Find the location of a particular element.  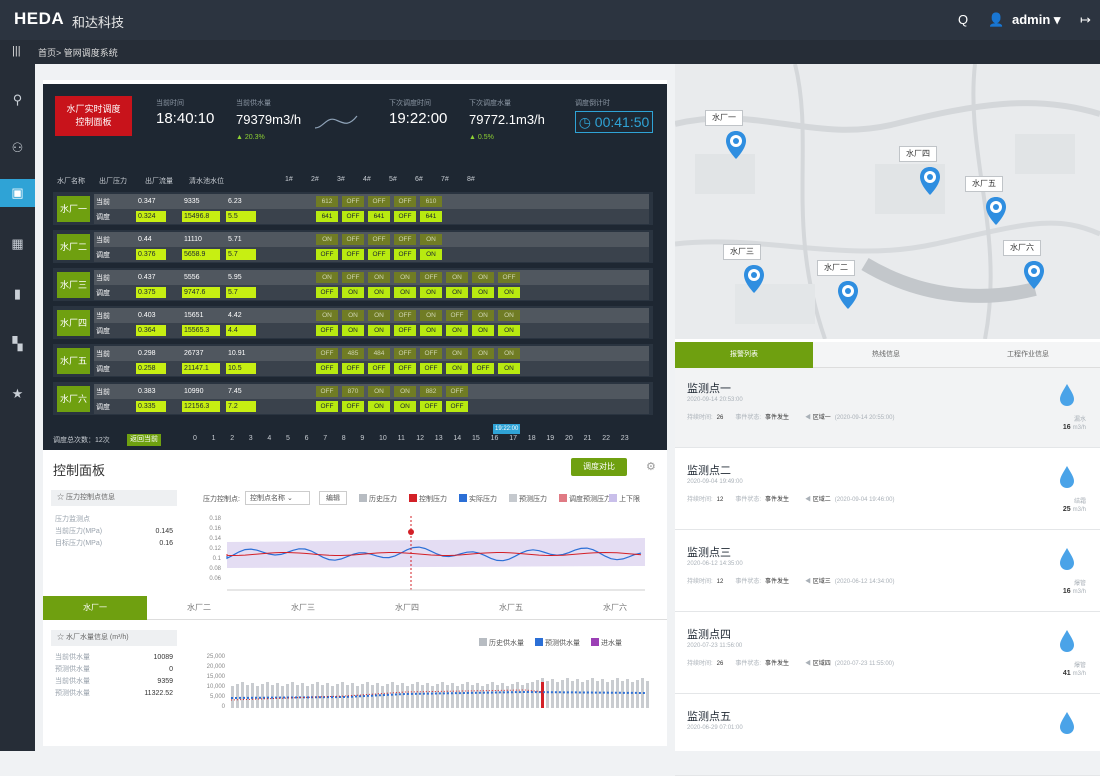

timeline-tick: 3 is located at coordinates (251, 438).